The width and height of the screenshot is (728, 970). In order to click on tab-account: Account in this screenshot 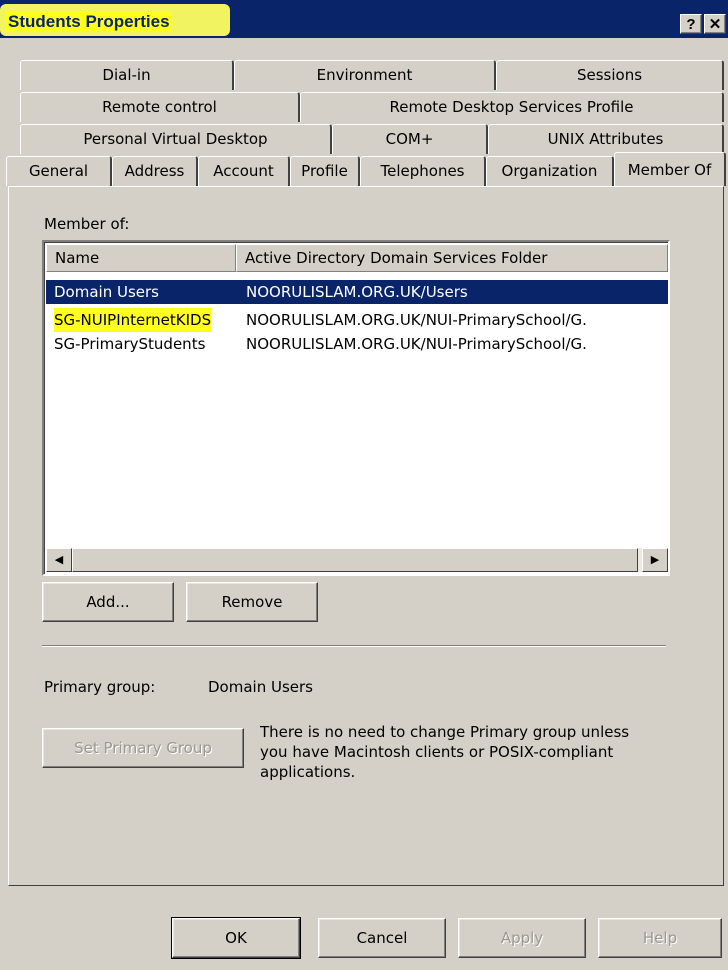, I will do `click(244, 171)`.